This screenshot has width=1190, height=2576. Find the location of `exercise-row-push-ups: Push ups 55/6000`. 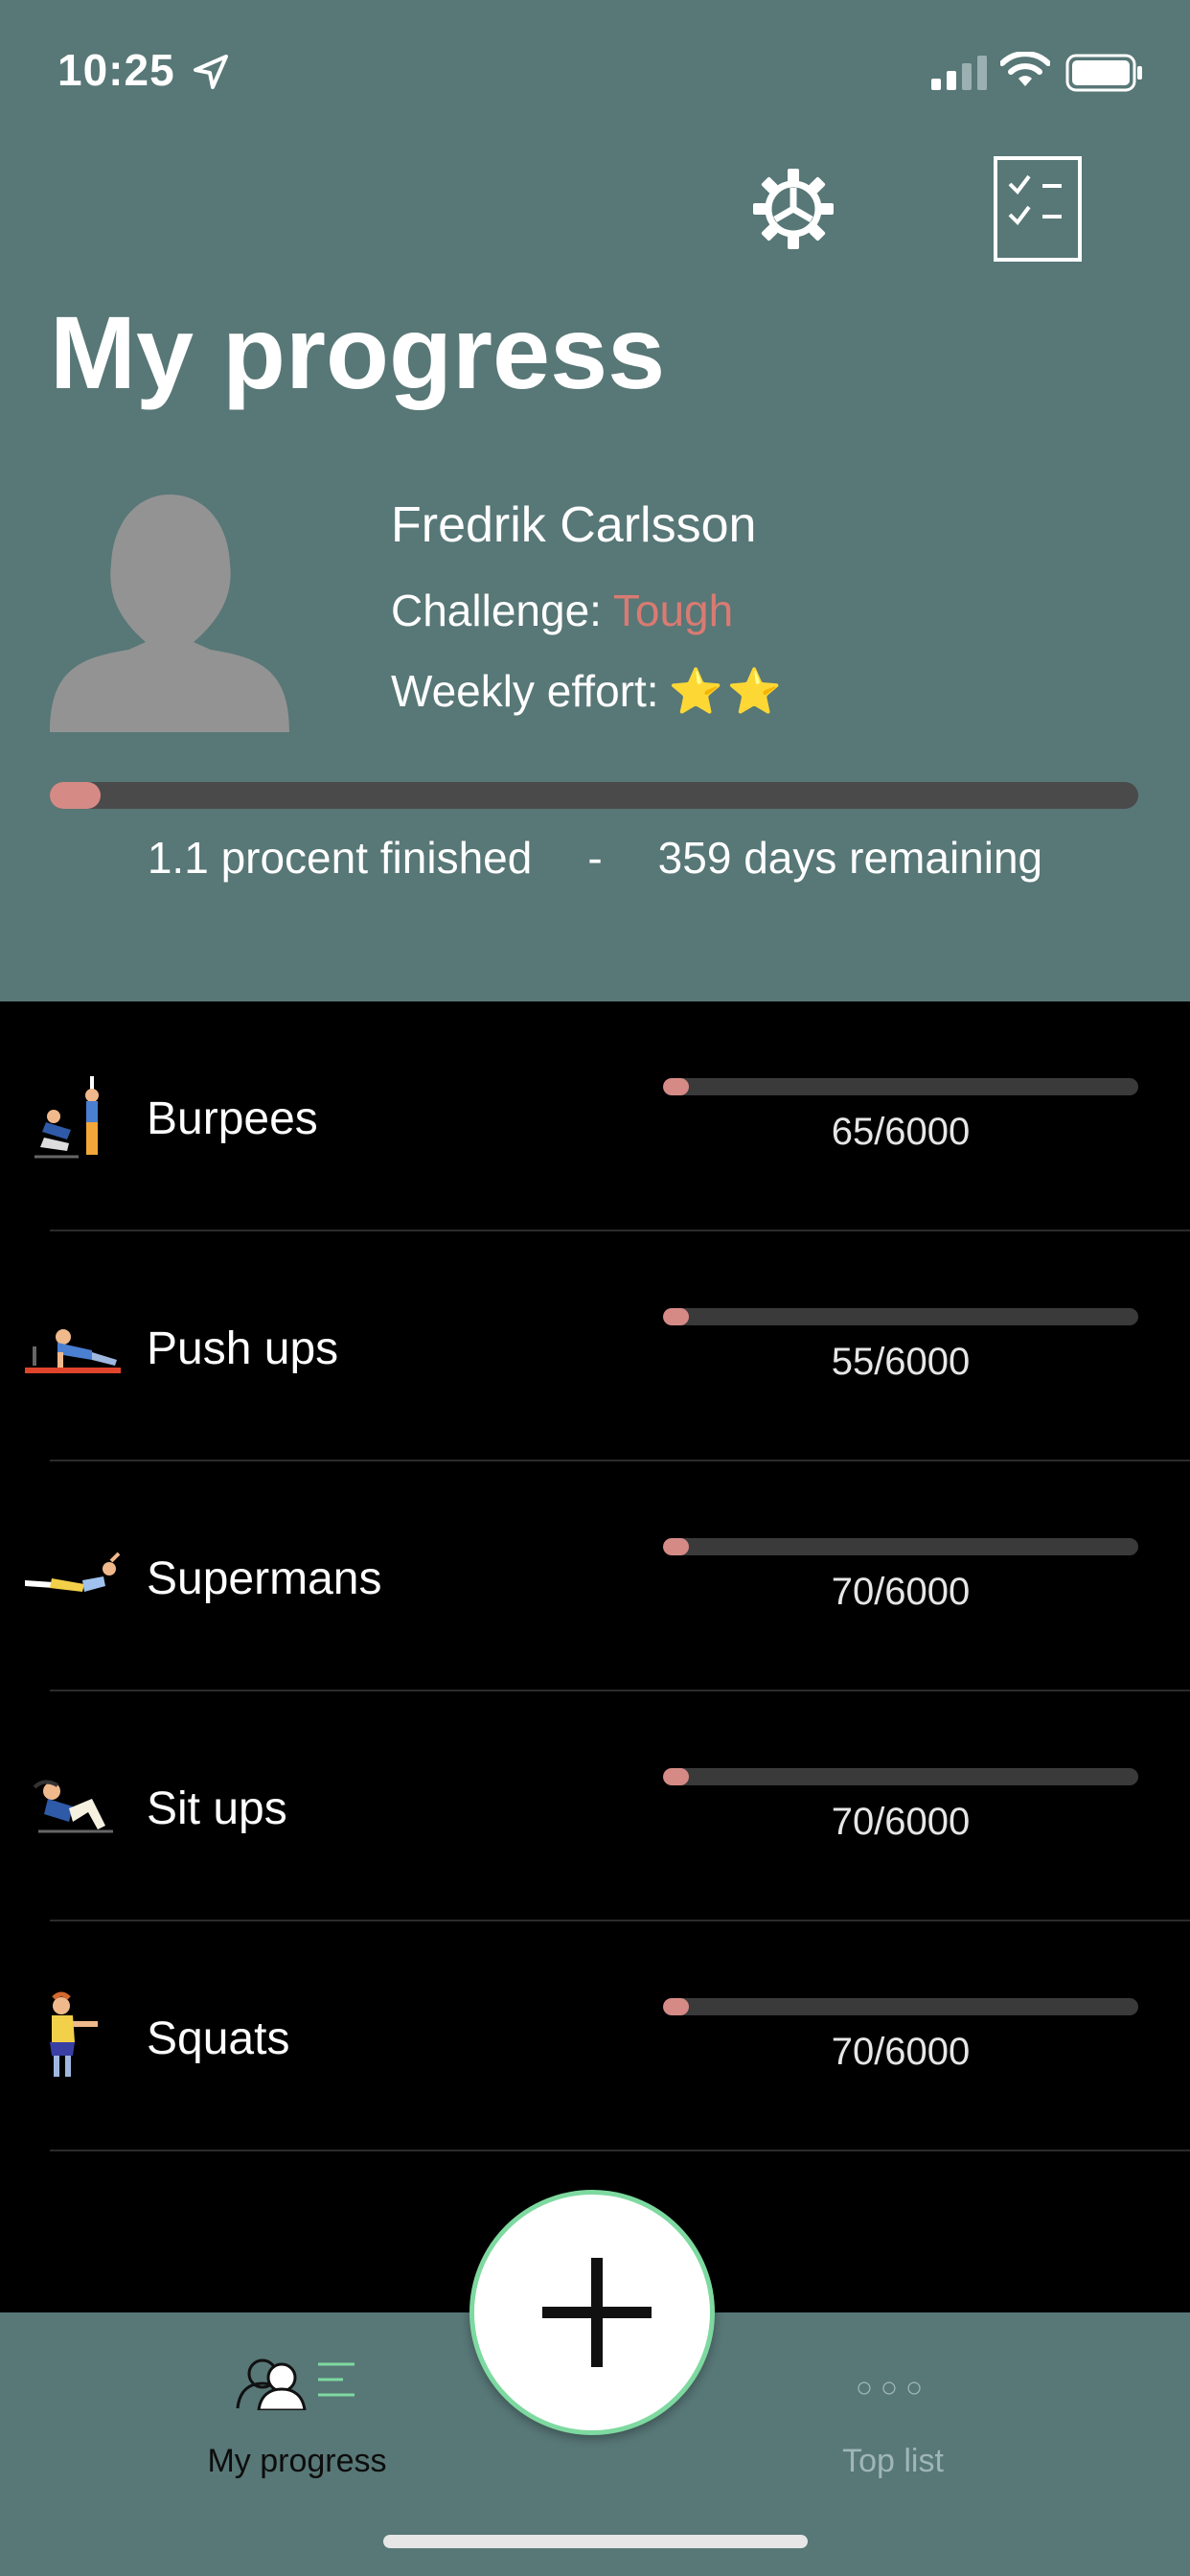

exercise-row-push-ups: Push ups 55/6000 is located at coordinates (595, 1346).